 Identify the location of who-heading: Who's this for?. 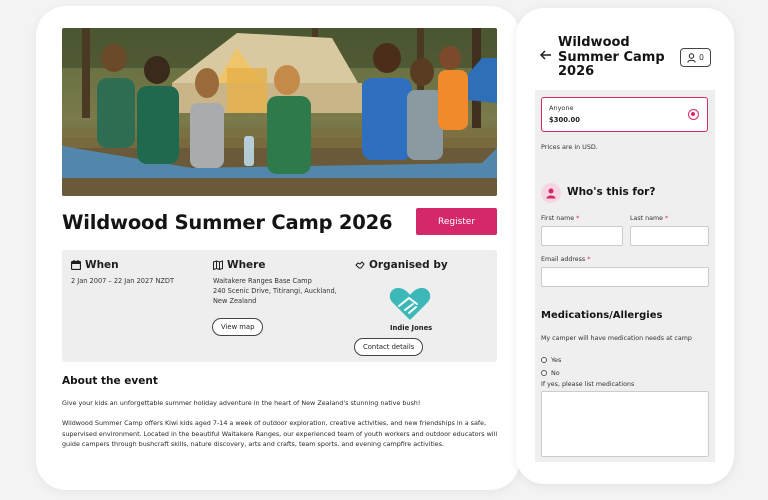
(611, 192).